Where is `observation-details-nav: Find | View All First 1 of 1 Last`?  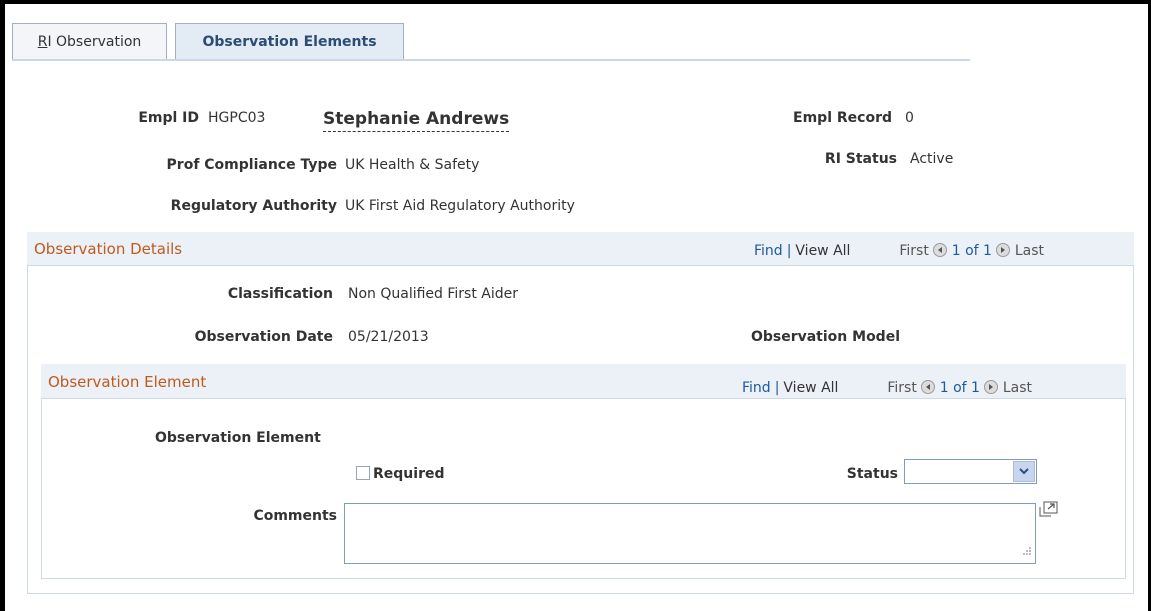
observation-details-nav: Find | View All First 1 of 1 Last is located at coordinates (899, 251).